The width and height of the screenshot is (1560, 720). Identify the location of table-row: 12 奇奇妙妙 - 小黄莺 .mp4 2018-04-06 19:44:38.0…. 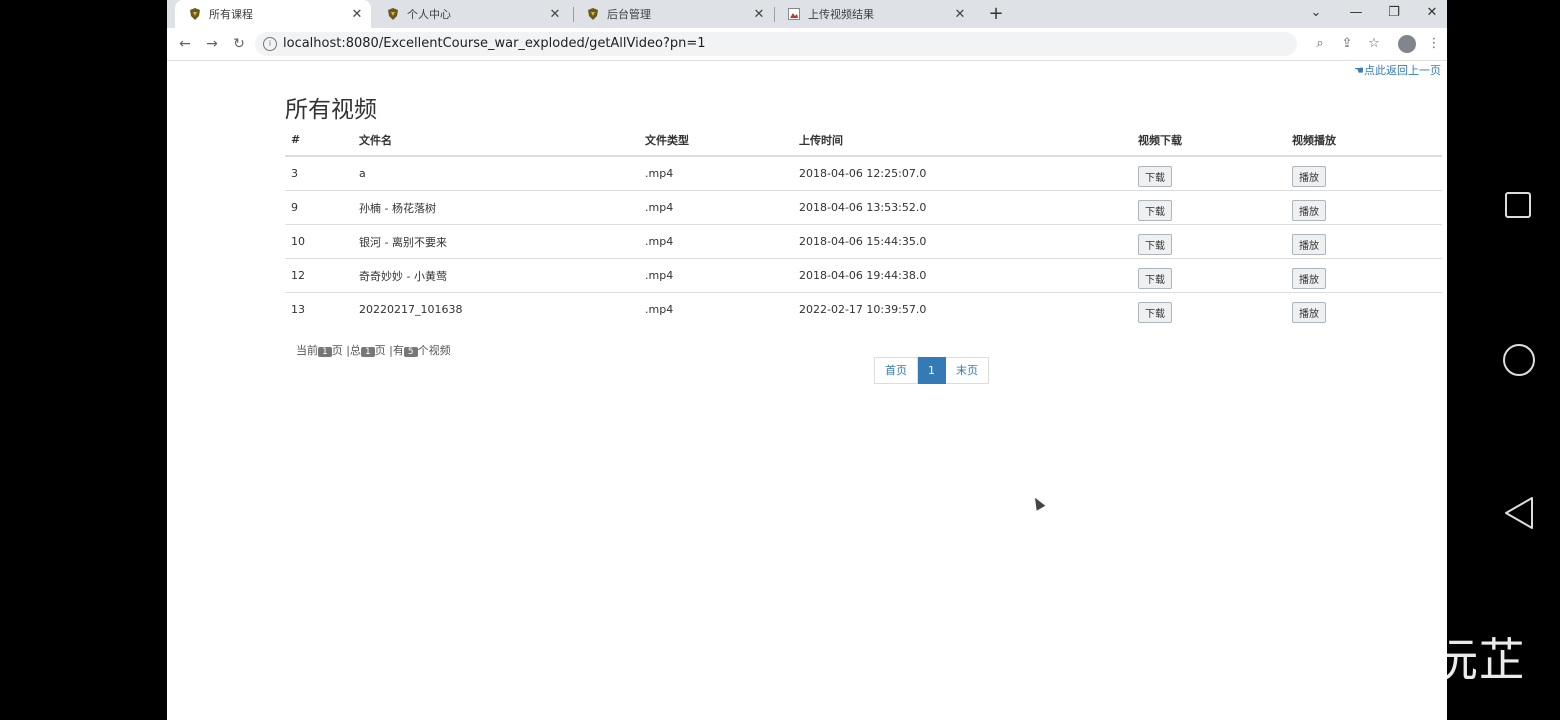
(863, 275).